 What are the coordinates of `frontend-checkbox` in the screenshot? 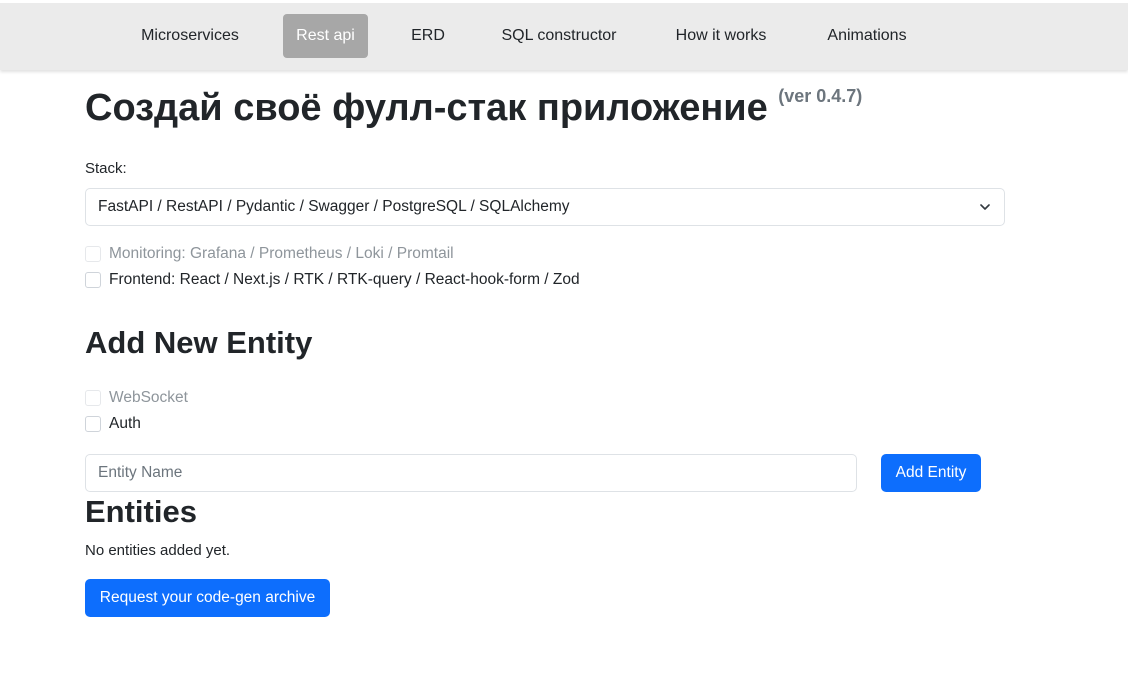 It's located at (93, 280).